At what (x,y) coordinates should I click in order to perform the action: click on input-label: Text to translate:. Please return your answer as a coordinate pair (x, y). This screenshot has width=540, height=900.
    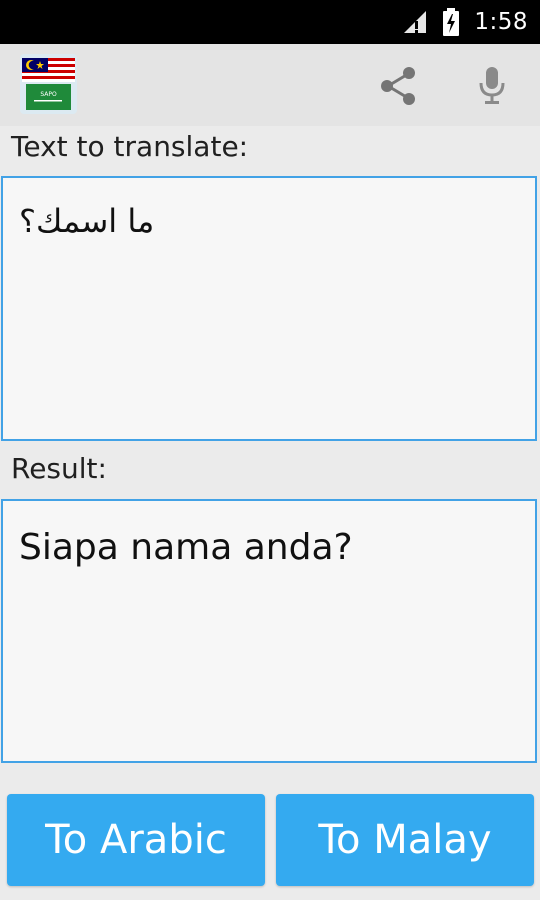
    Looking at the image, I should click on (130, 146).